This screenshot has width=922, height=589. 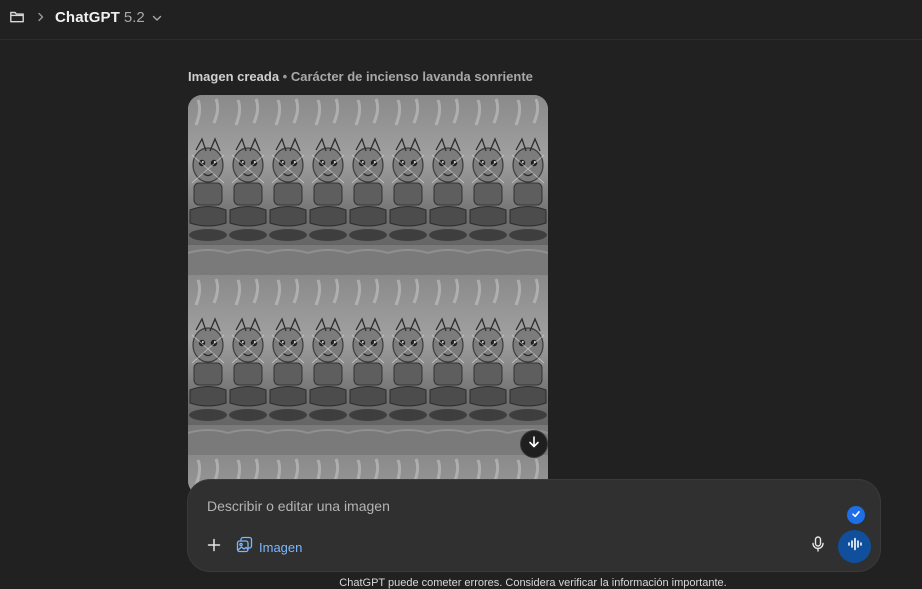 I want to click on download-button, so click(x=534, y=444).